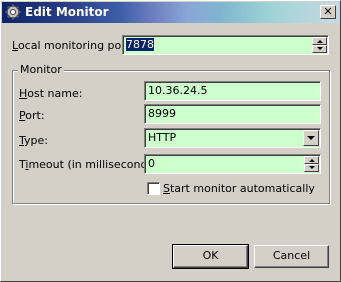 The image size is (341, 282). I want to click on timeout-spinner, so click(311, 164).